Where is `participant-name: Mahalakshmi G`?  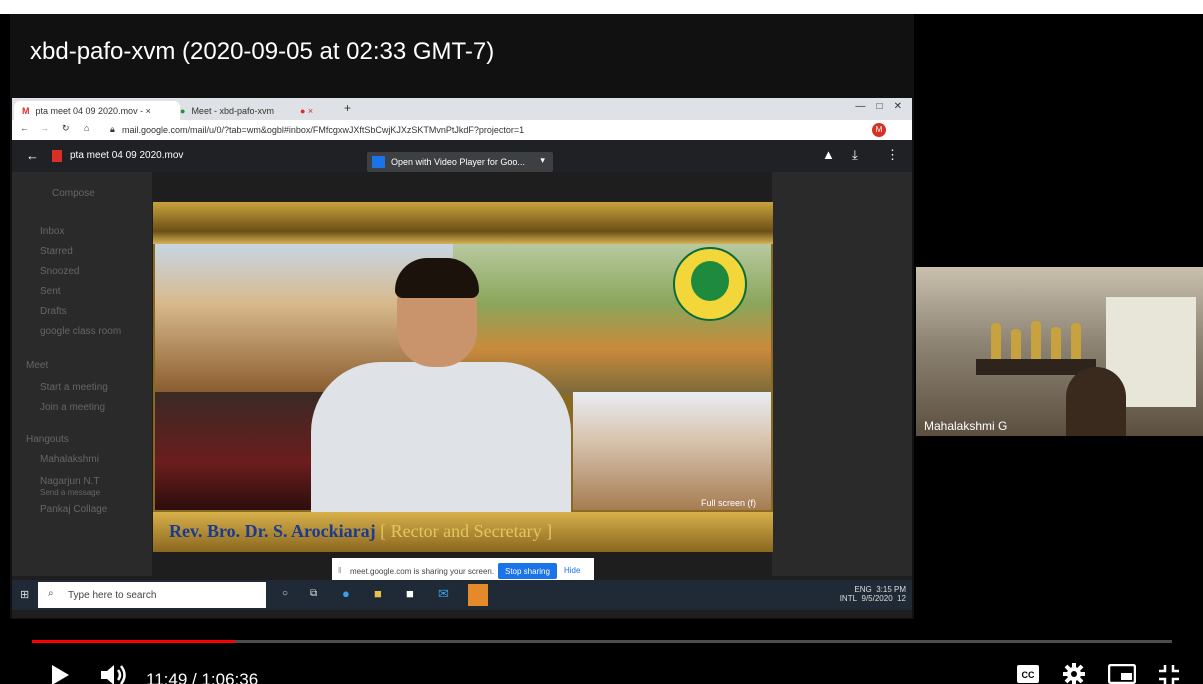 participant-name: Mahalakshmi G is located at coordinates (966, 426).